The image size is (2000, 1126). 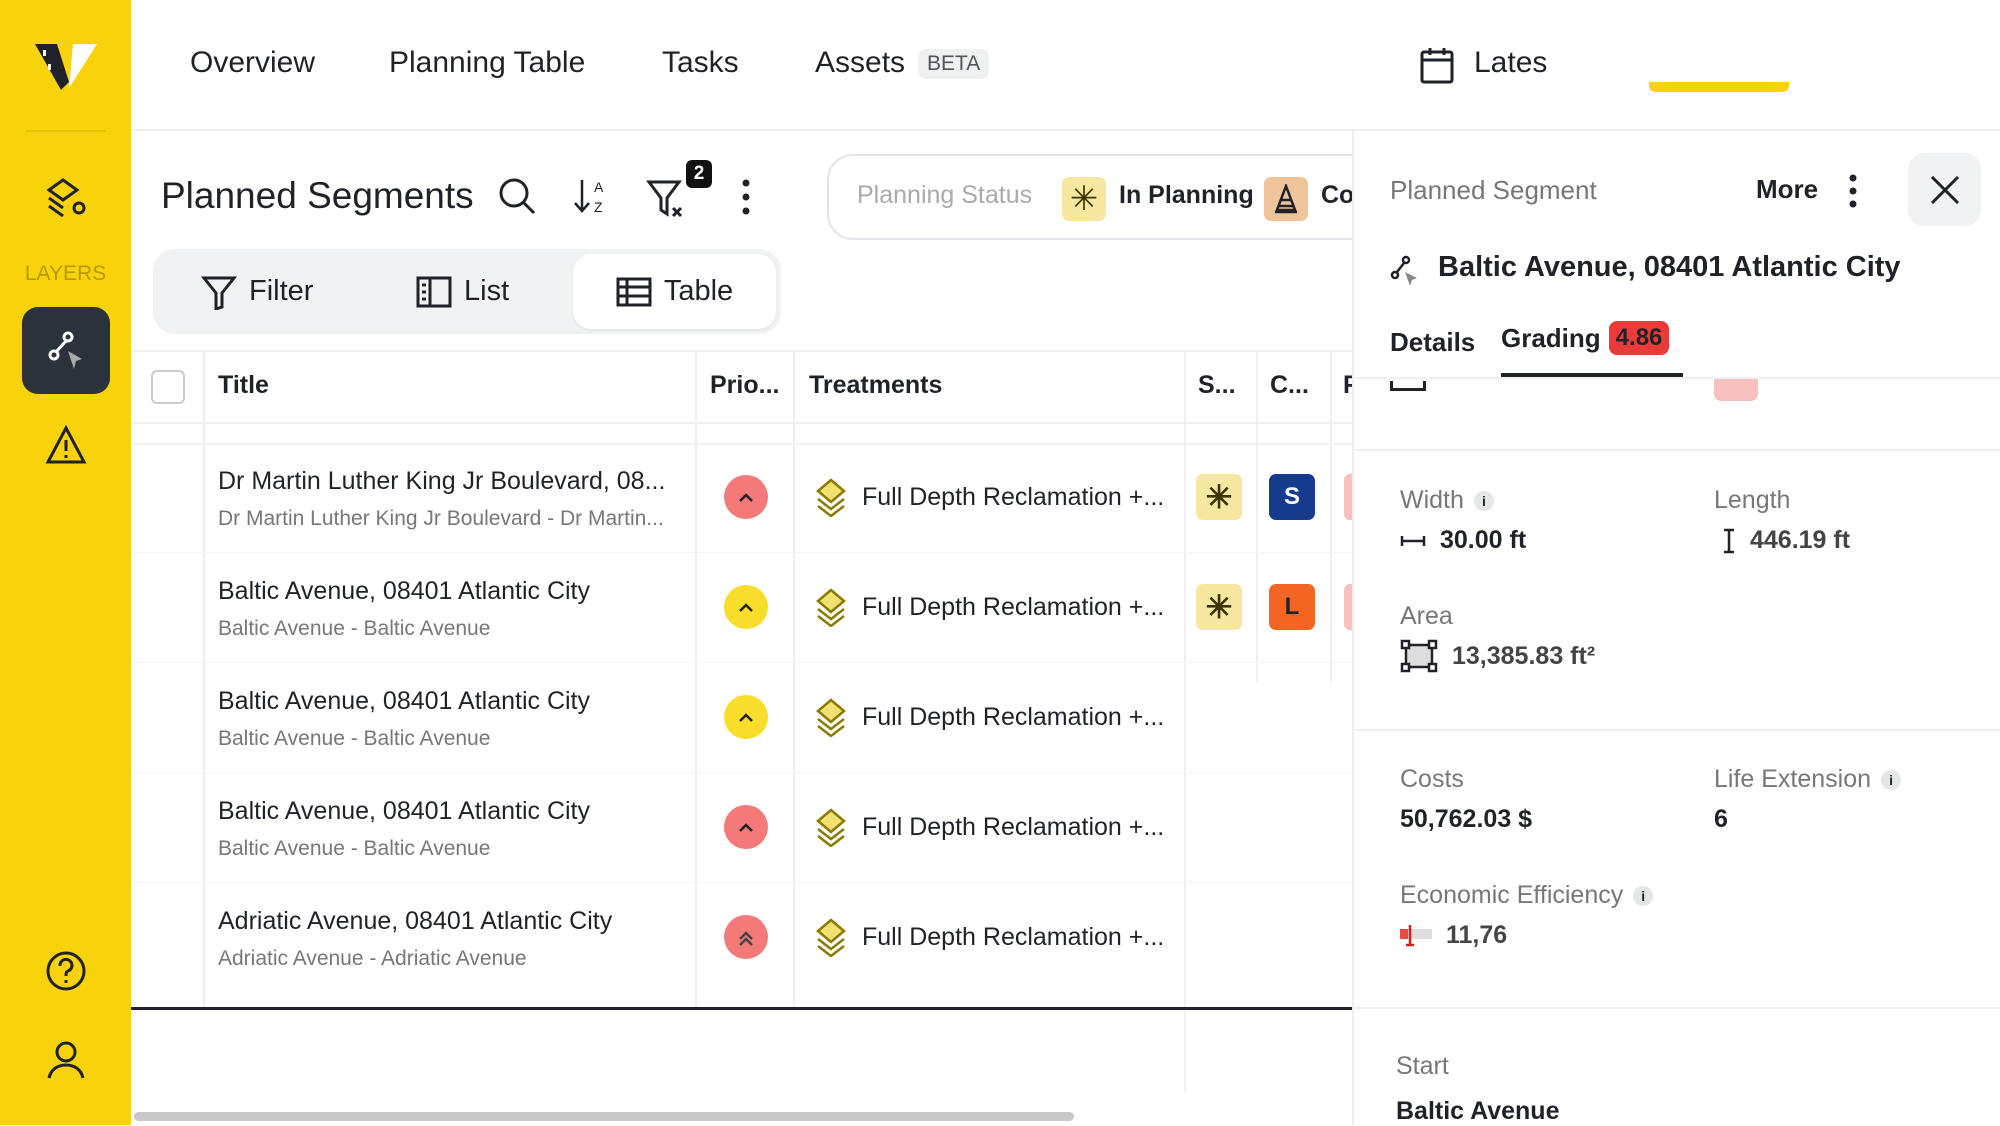 What do you see at coordinates (699, 174) in the screenshot?
I see `filter-count-badge: 2` at bounding box center [699, 174].